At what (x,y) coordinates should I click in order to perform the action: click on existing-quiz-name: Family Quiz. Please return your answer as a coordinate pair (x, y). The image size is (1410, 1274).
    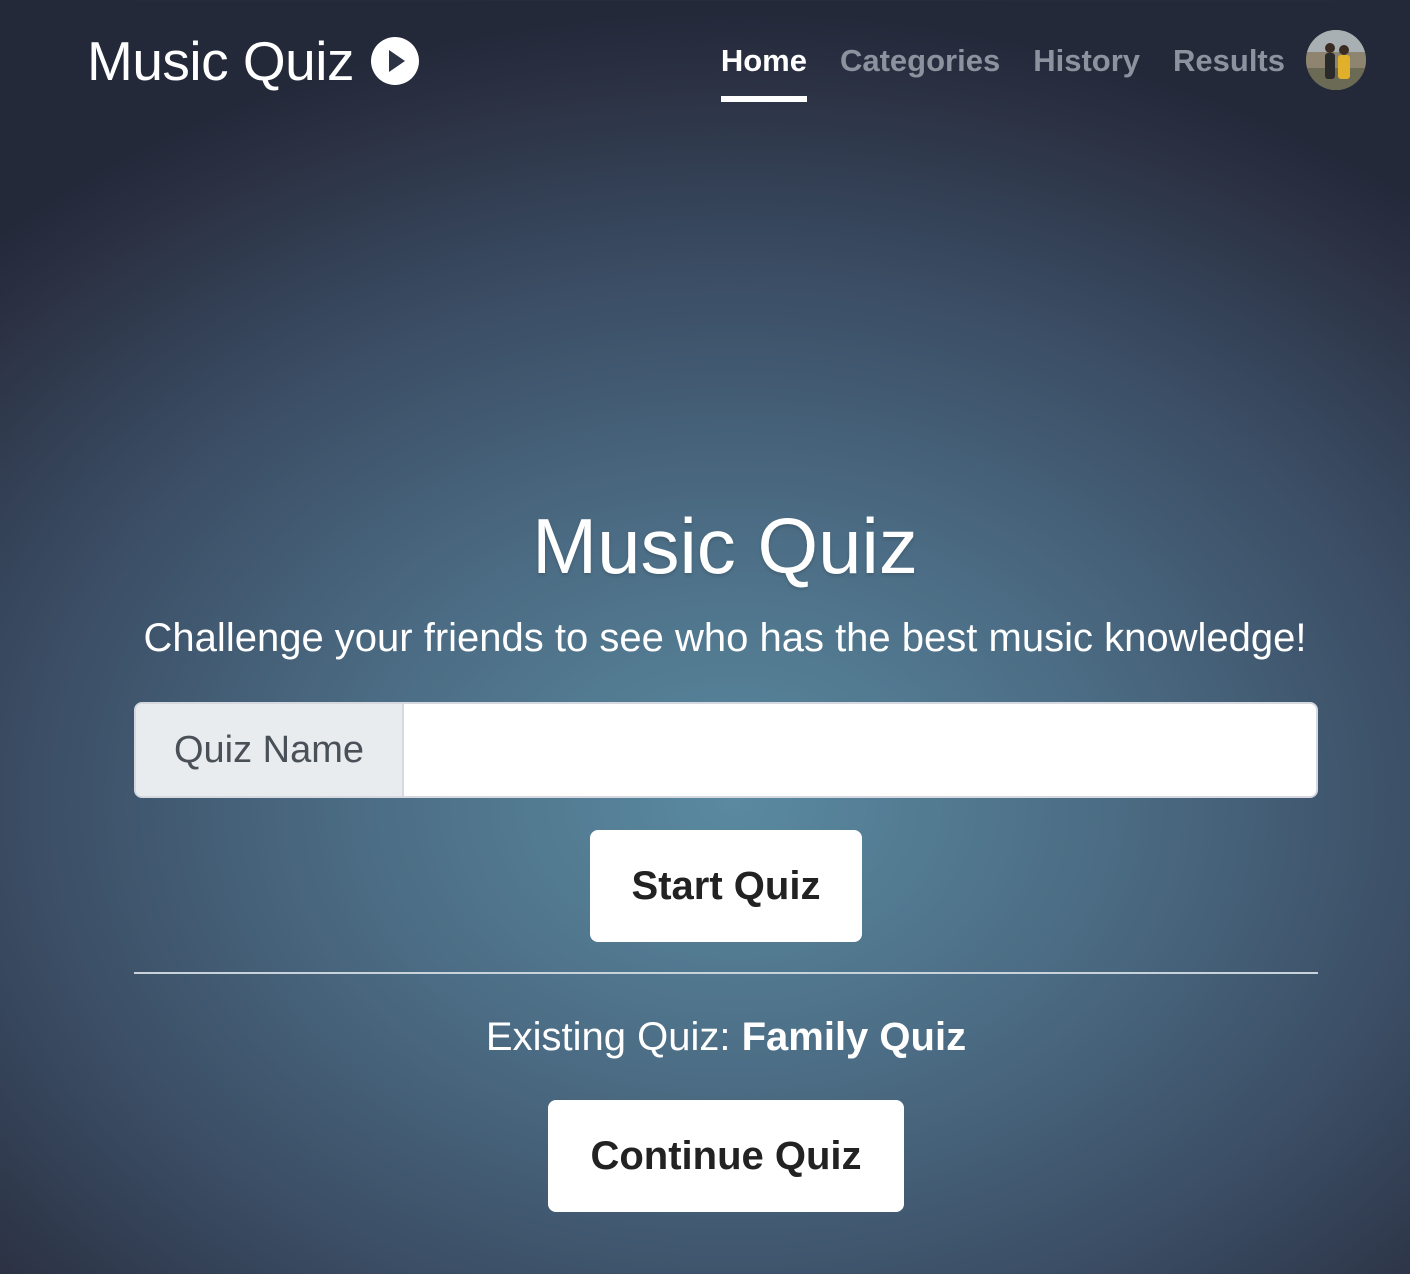
    Looking at the image, I should click on (854, 1037).